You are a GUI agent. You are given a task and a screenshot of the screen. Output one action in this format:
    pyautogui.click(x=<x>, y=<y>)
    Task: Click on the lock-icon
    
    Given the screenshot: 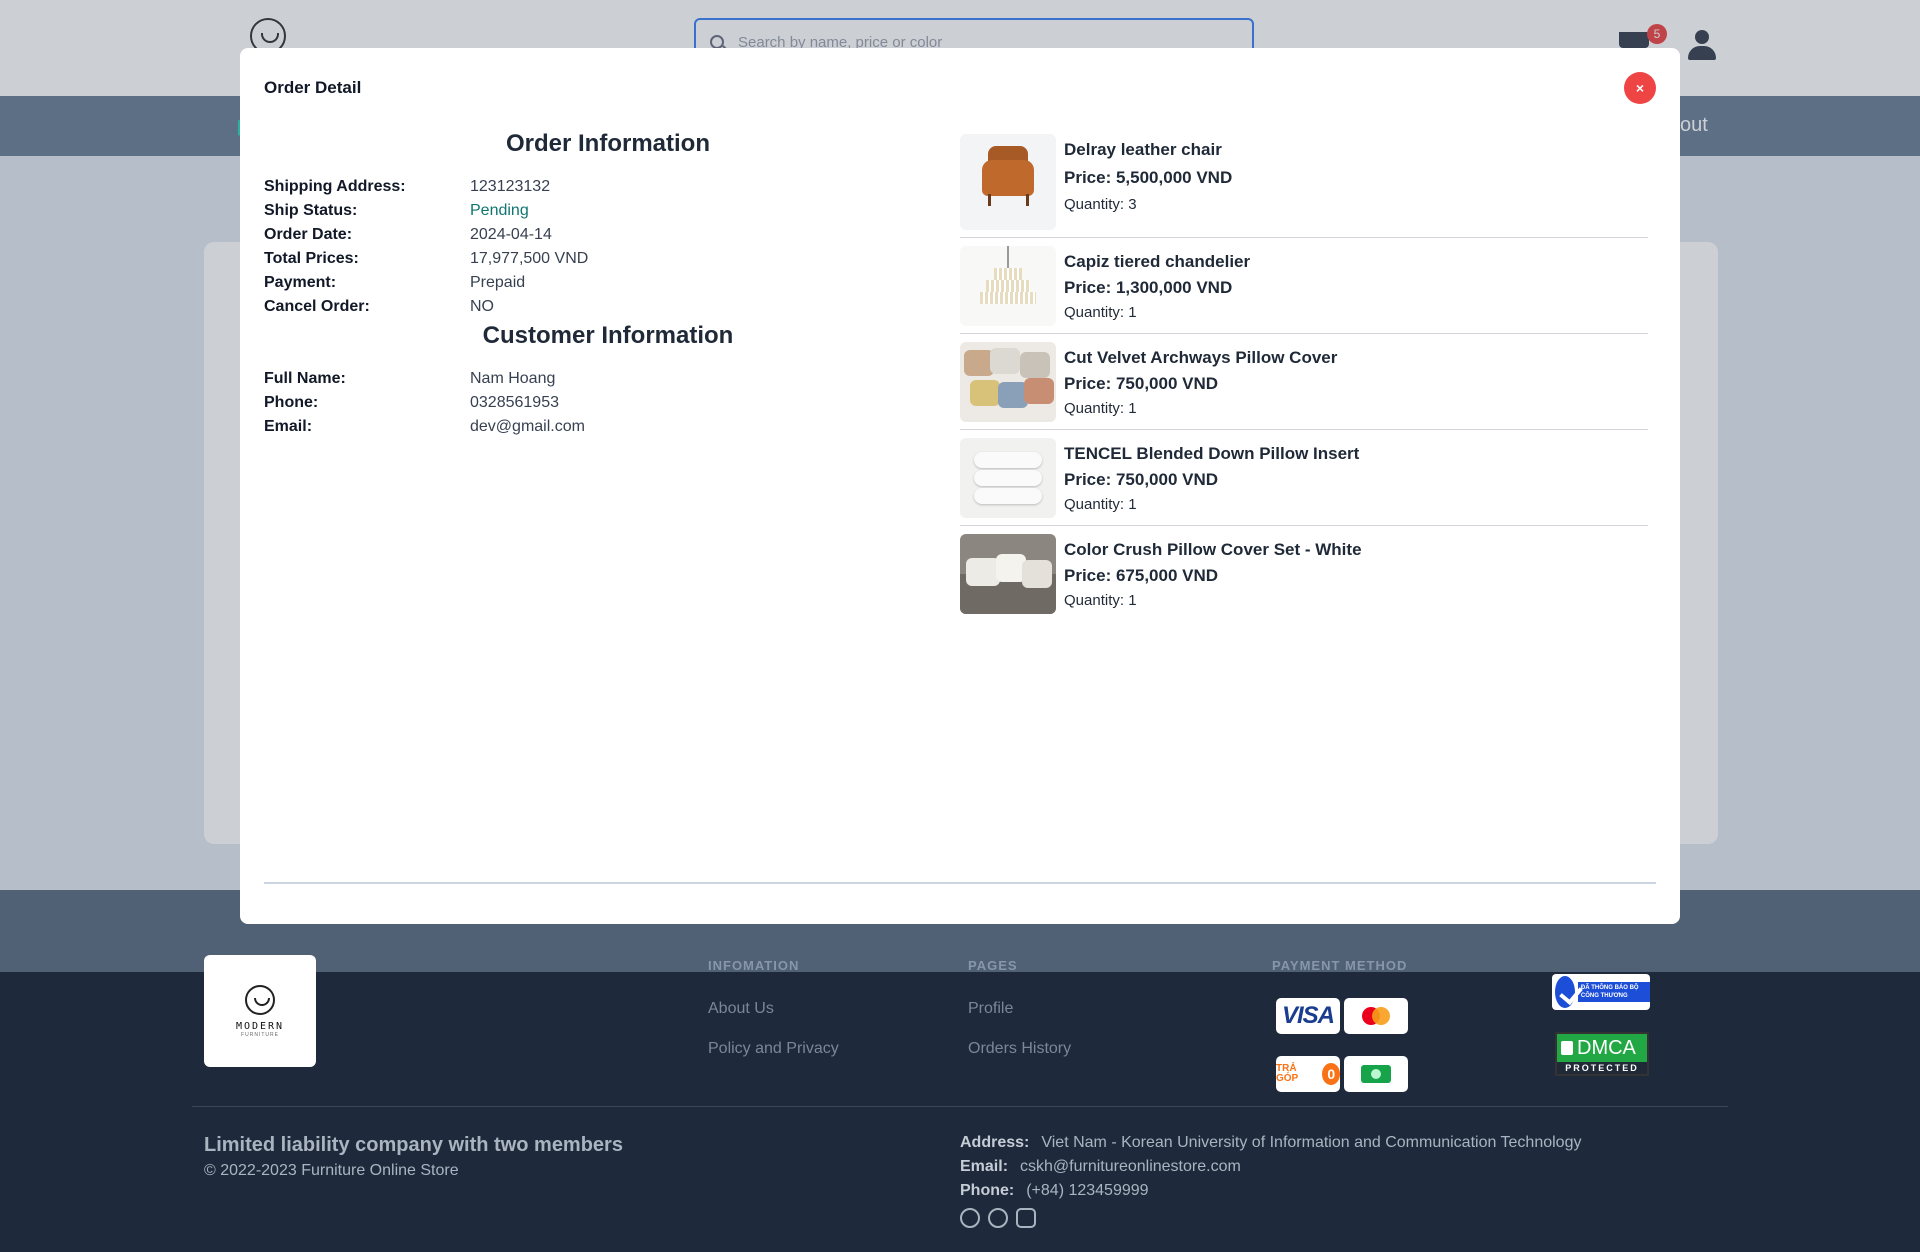 What is the action you would take?
    pyautogui.click(x=1567, y=1048)
    